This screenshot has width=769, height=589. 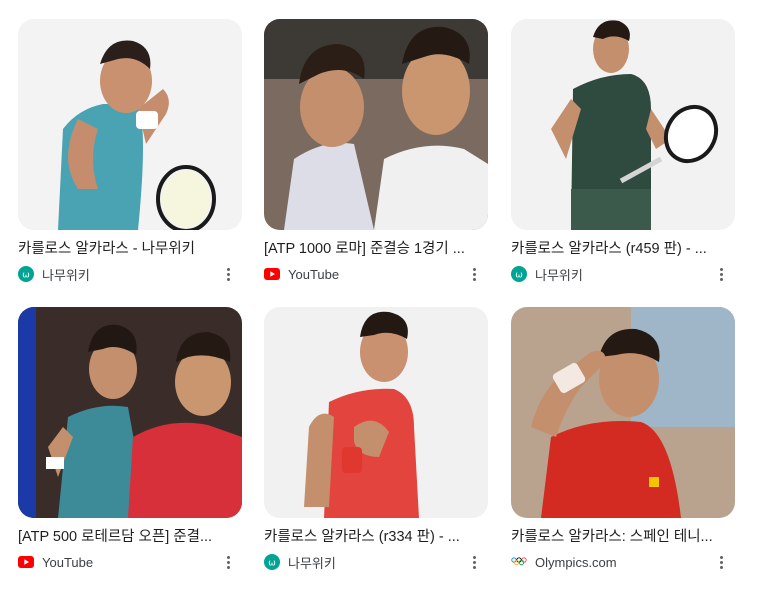 What do you see at coordinates (519, 562) in the screenshot?
I see `olympic-rings-icon` at bounding box center [519, 562].